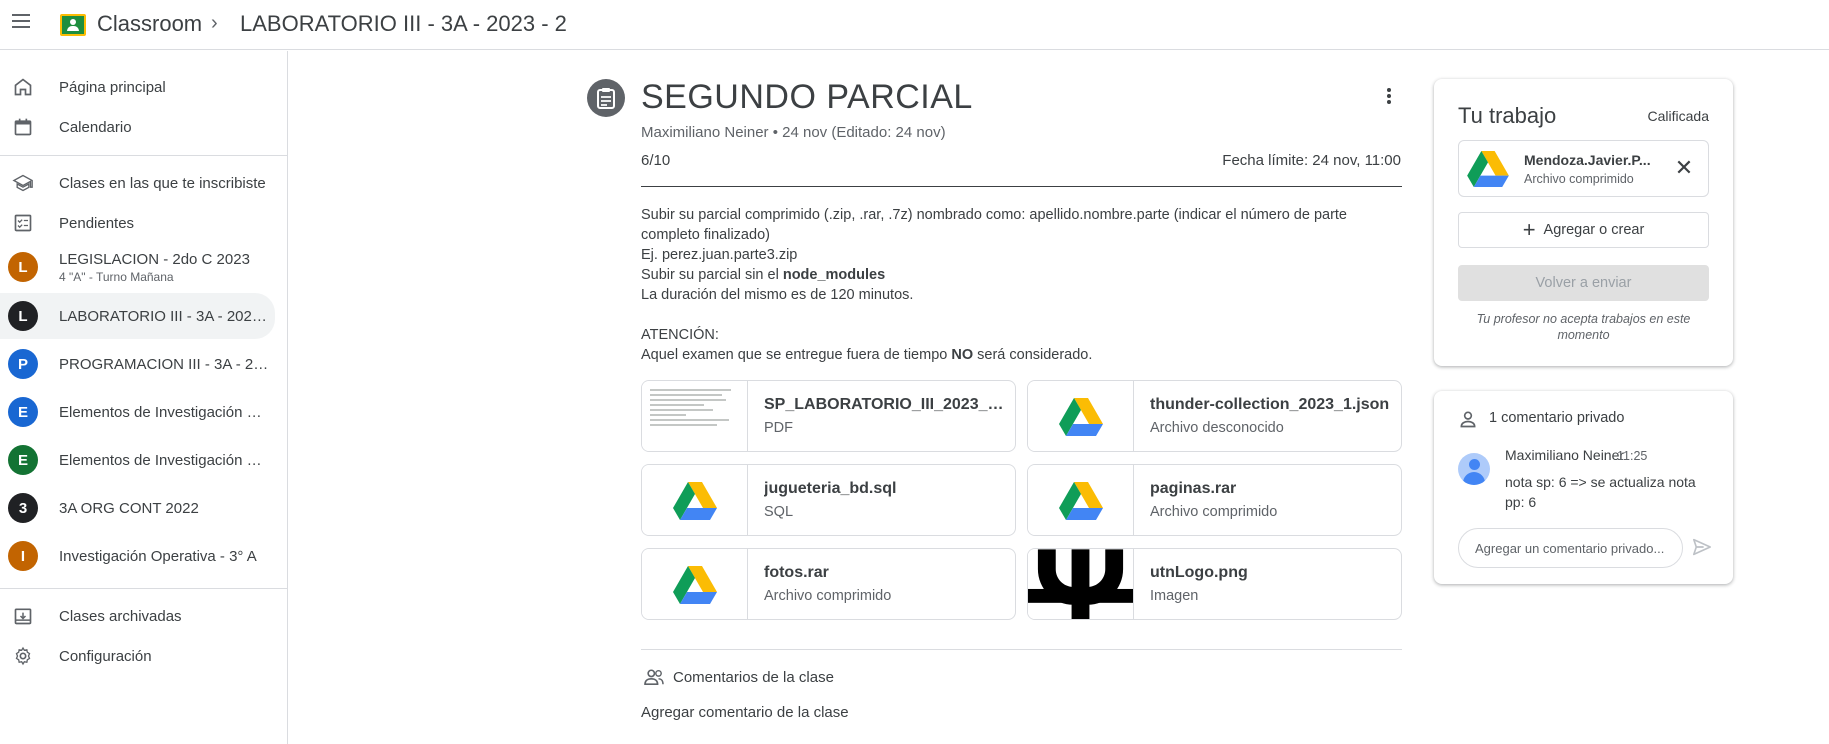 Image resolution: width=1829 pixels, height=744 pixels. I want to click on class-avatar: L, so click(23, 267).